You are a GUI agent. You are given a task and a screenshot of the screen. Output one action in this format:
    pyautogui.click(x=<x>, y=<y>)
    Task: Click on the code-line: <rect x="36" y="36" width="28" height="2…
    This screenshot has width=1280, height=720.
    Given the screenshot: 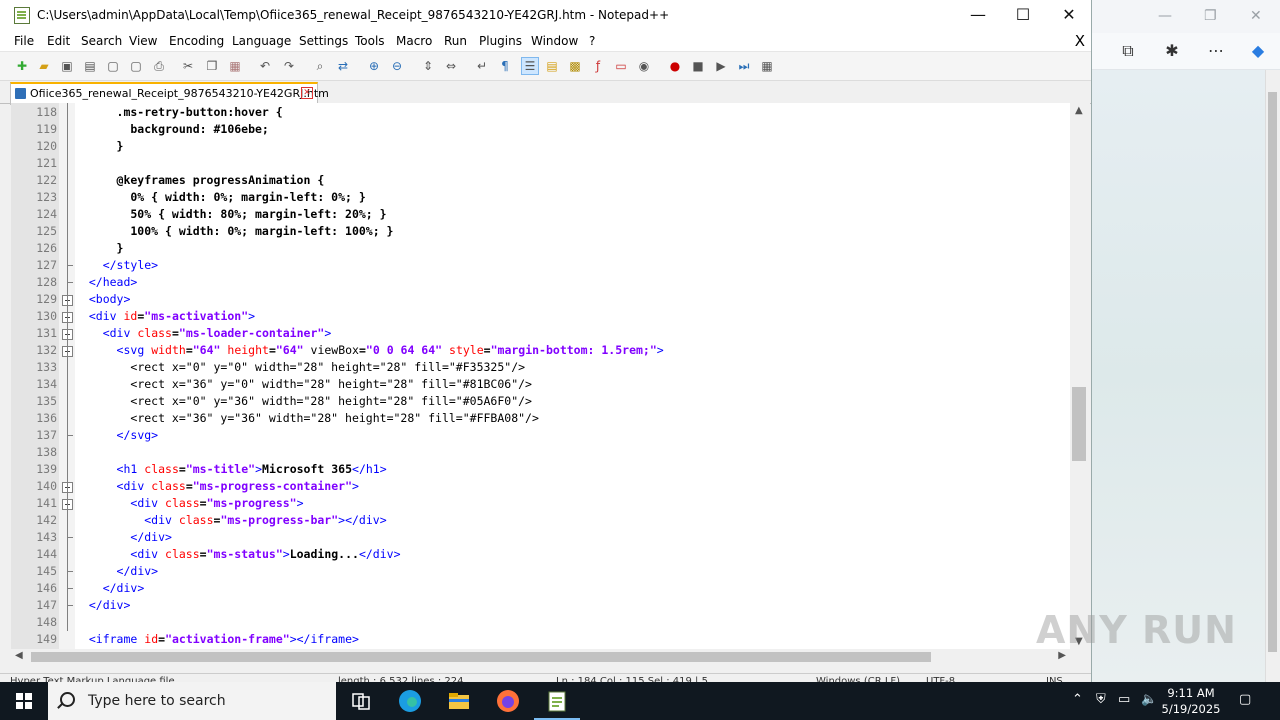 What is the action you would take?
    pyautogui.click(x=334, y=418)
    